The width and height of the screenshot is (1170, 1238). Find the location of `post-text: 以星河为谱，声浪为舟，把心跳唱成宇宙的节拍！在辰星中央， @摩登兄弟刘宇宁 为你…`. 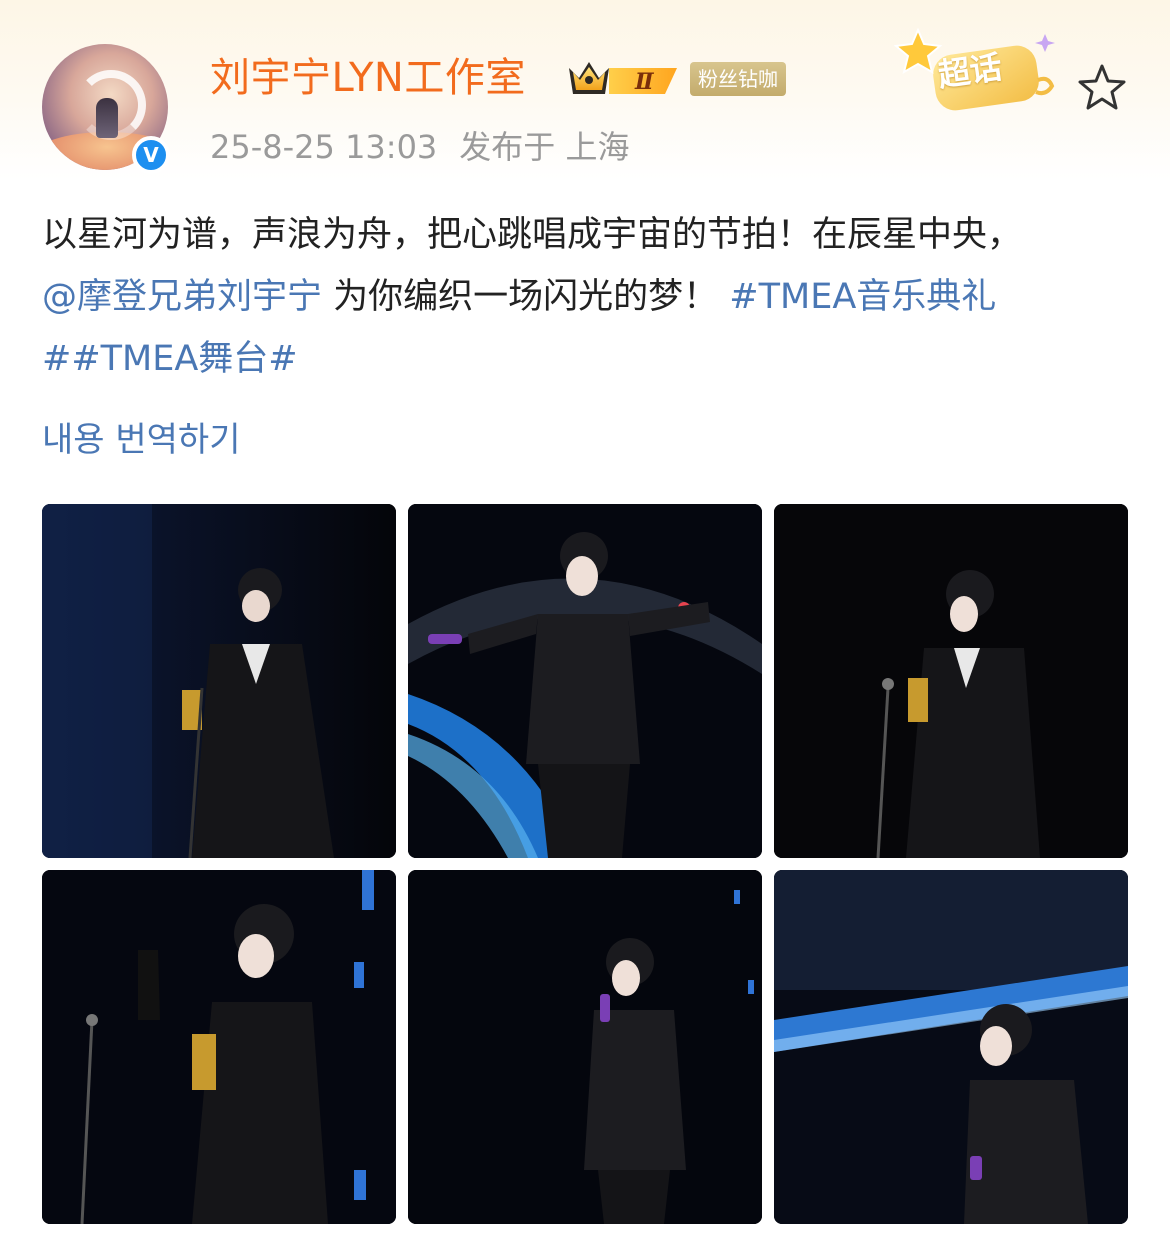

post-text: 以星河为谱，声浪为舟，把心跳唱成宇宙的节拍！在辰星中央， @摩登兄弟刘宇宁 为你… is located at coordinates (587, 297).